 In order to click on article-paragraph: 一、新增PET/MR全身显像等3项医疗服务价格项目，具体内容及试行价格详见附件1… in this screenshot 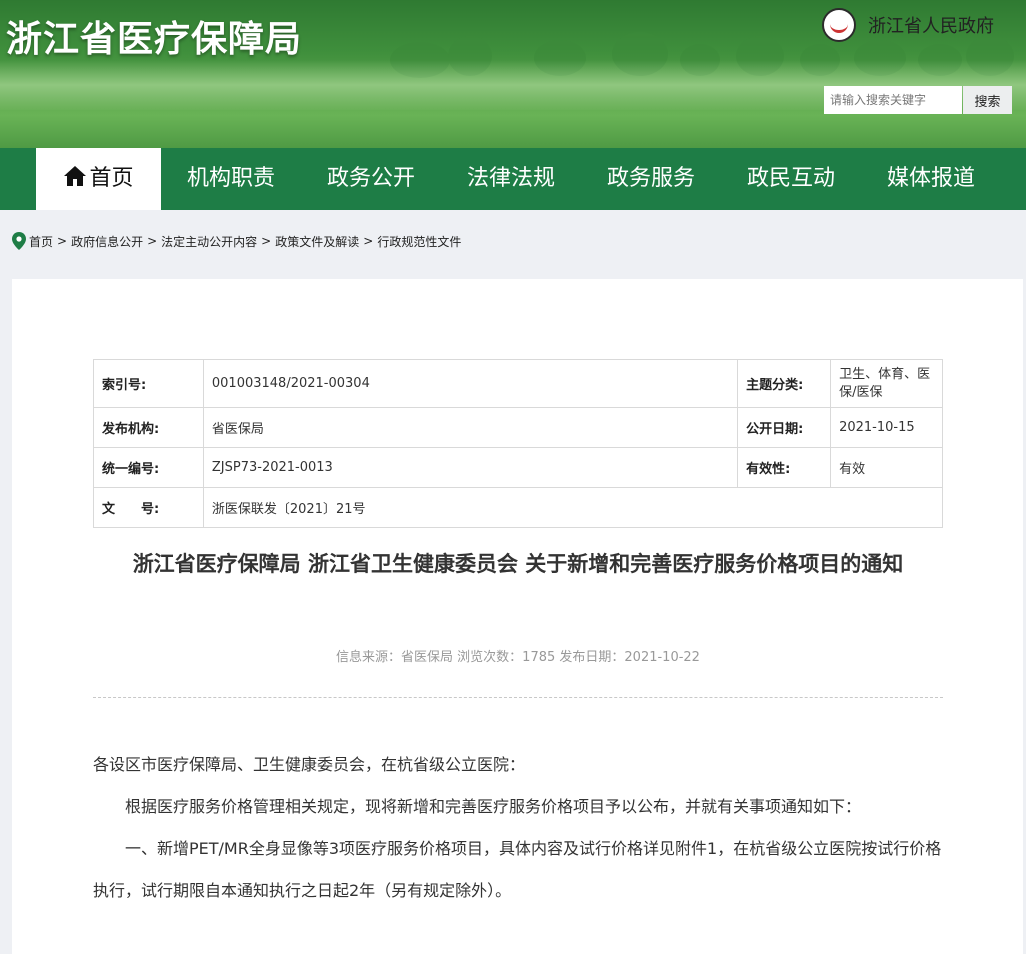, I will do `click(518, 870)`.